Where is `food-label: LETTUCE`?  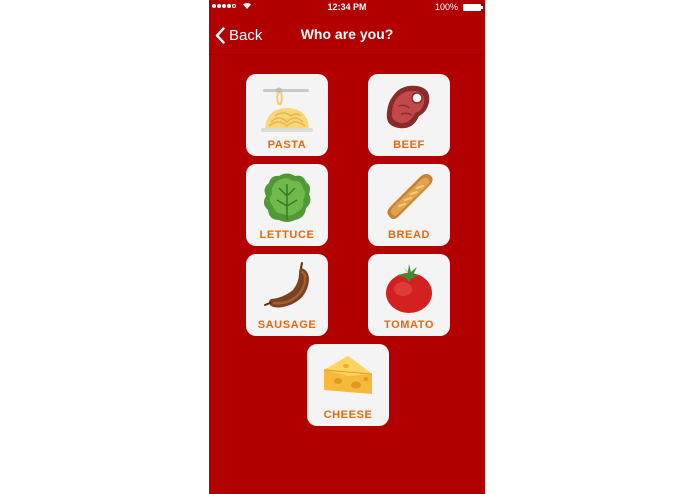 food-label: LETTUCE is located at coordinates (287, 235).